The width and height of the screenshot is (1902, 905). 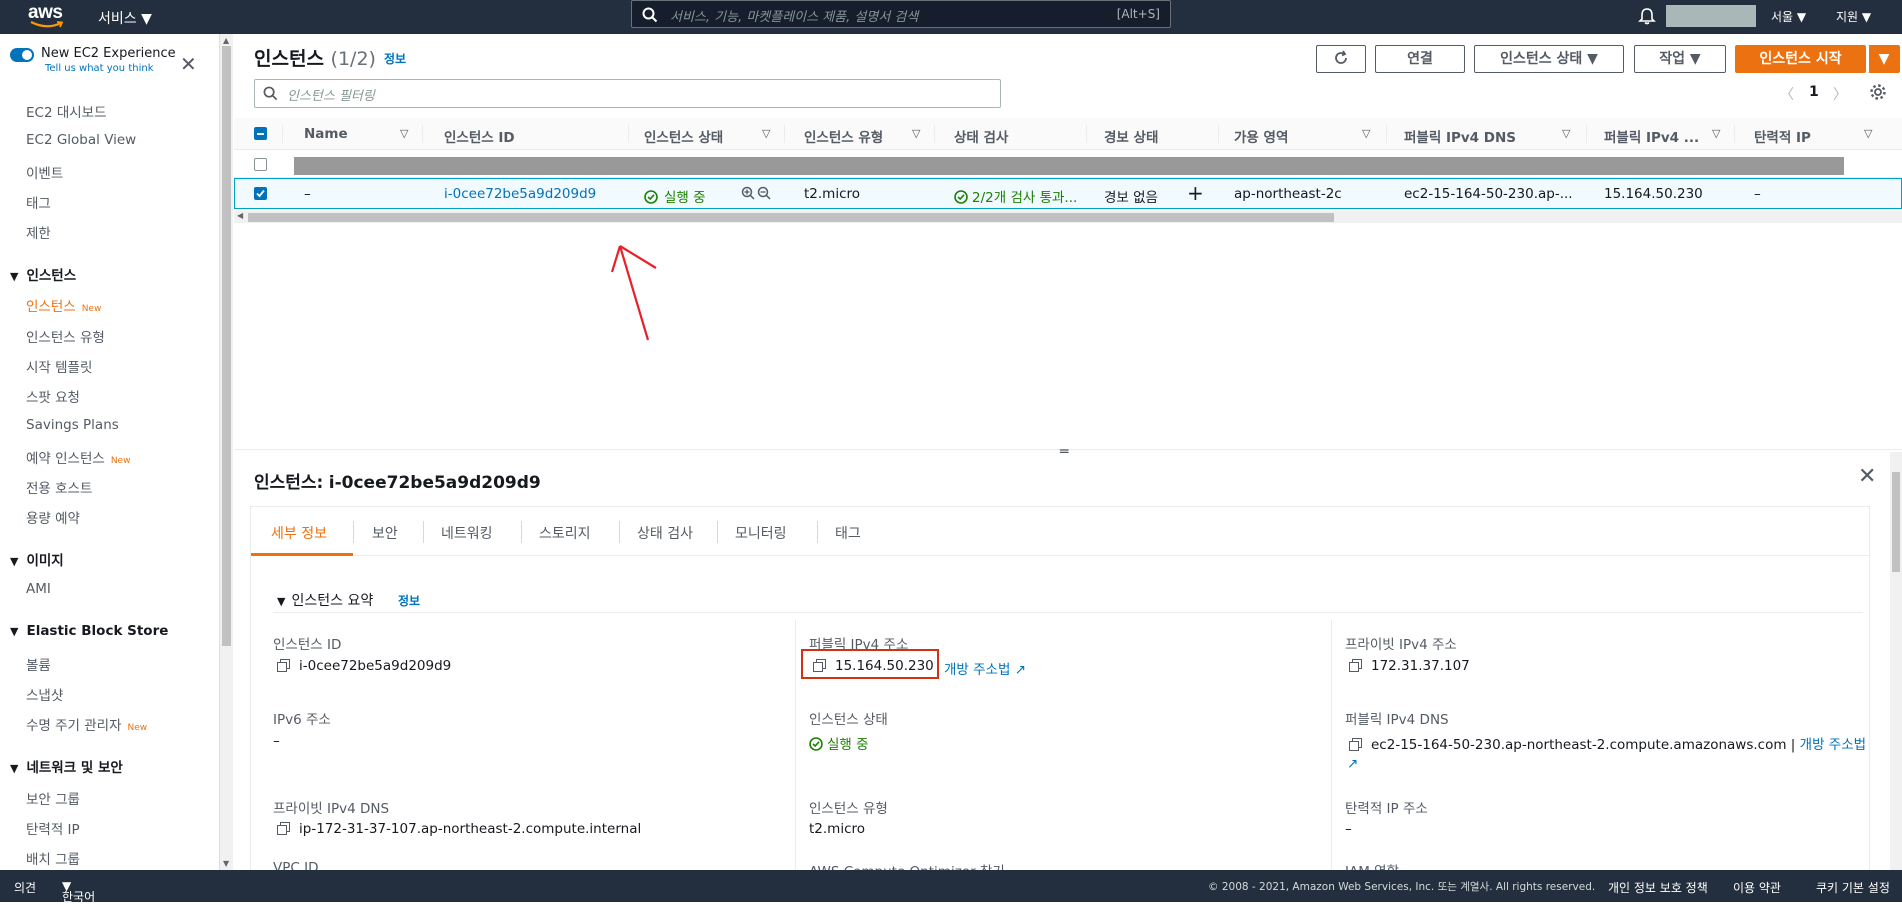 I want to click on sidebar-item-savings-plans: Savings Plans, so click(x=72, y=425).